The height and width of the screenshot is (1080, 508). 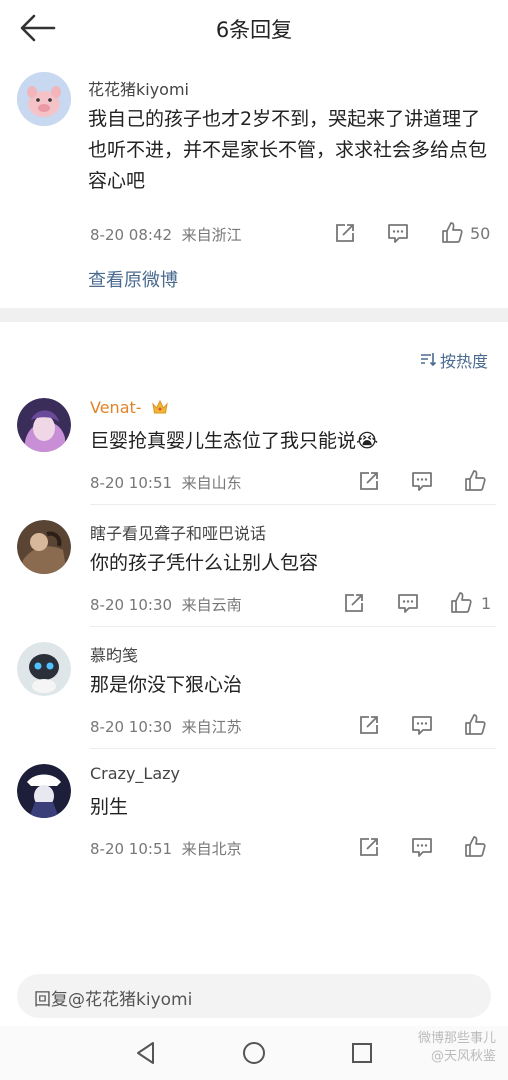 What do you see at coordinates (135, 773) in the screenshot?
I see `username: Crazy_Lazy` at bounding box center [135, 773].